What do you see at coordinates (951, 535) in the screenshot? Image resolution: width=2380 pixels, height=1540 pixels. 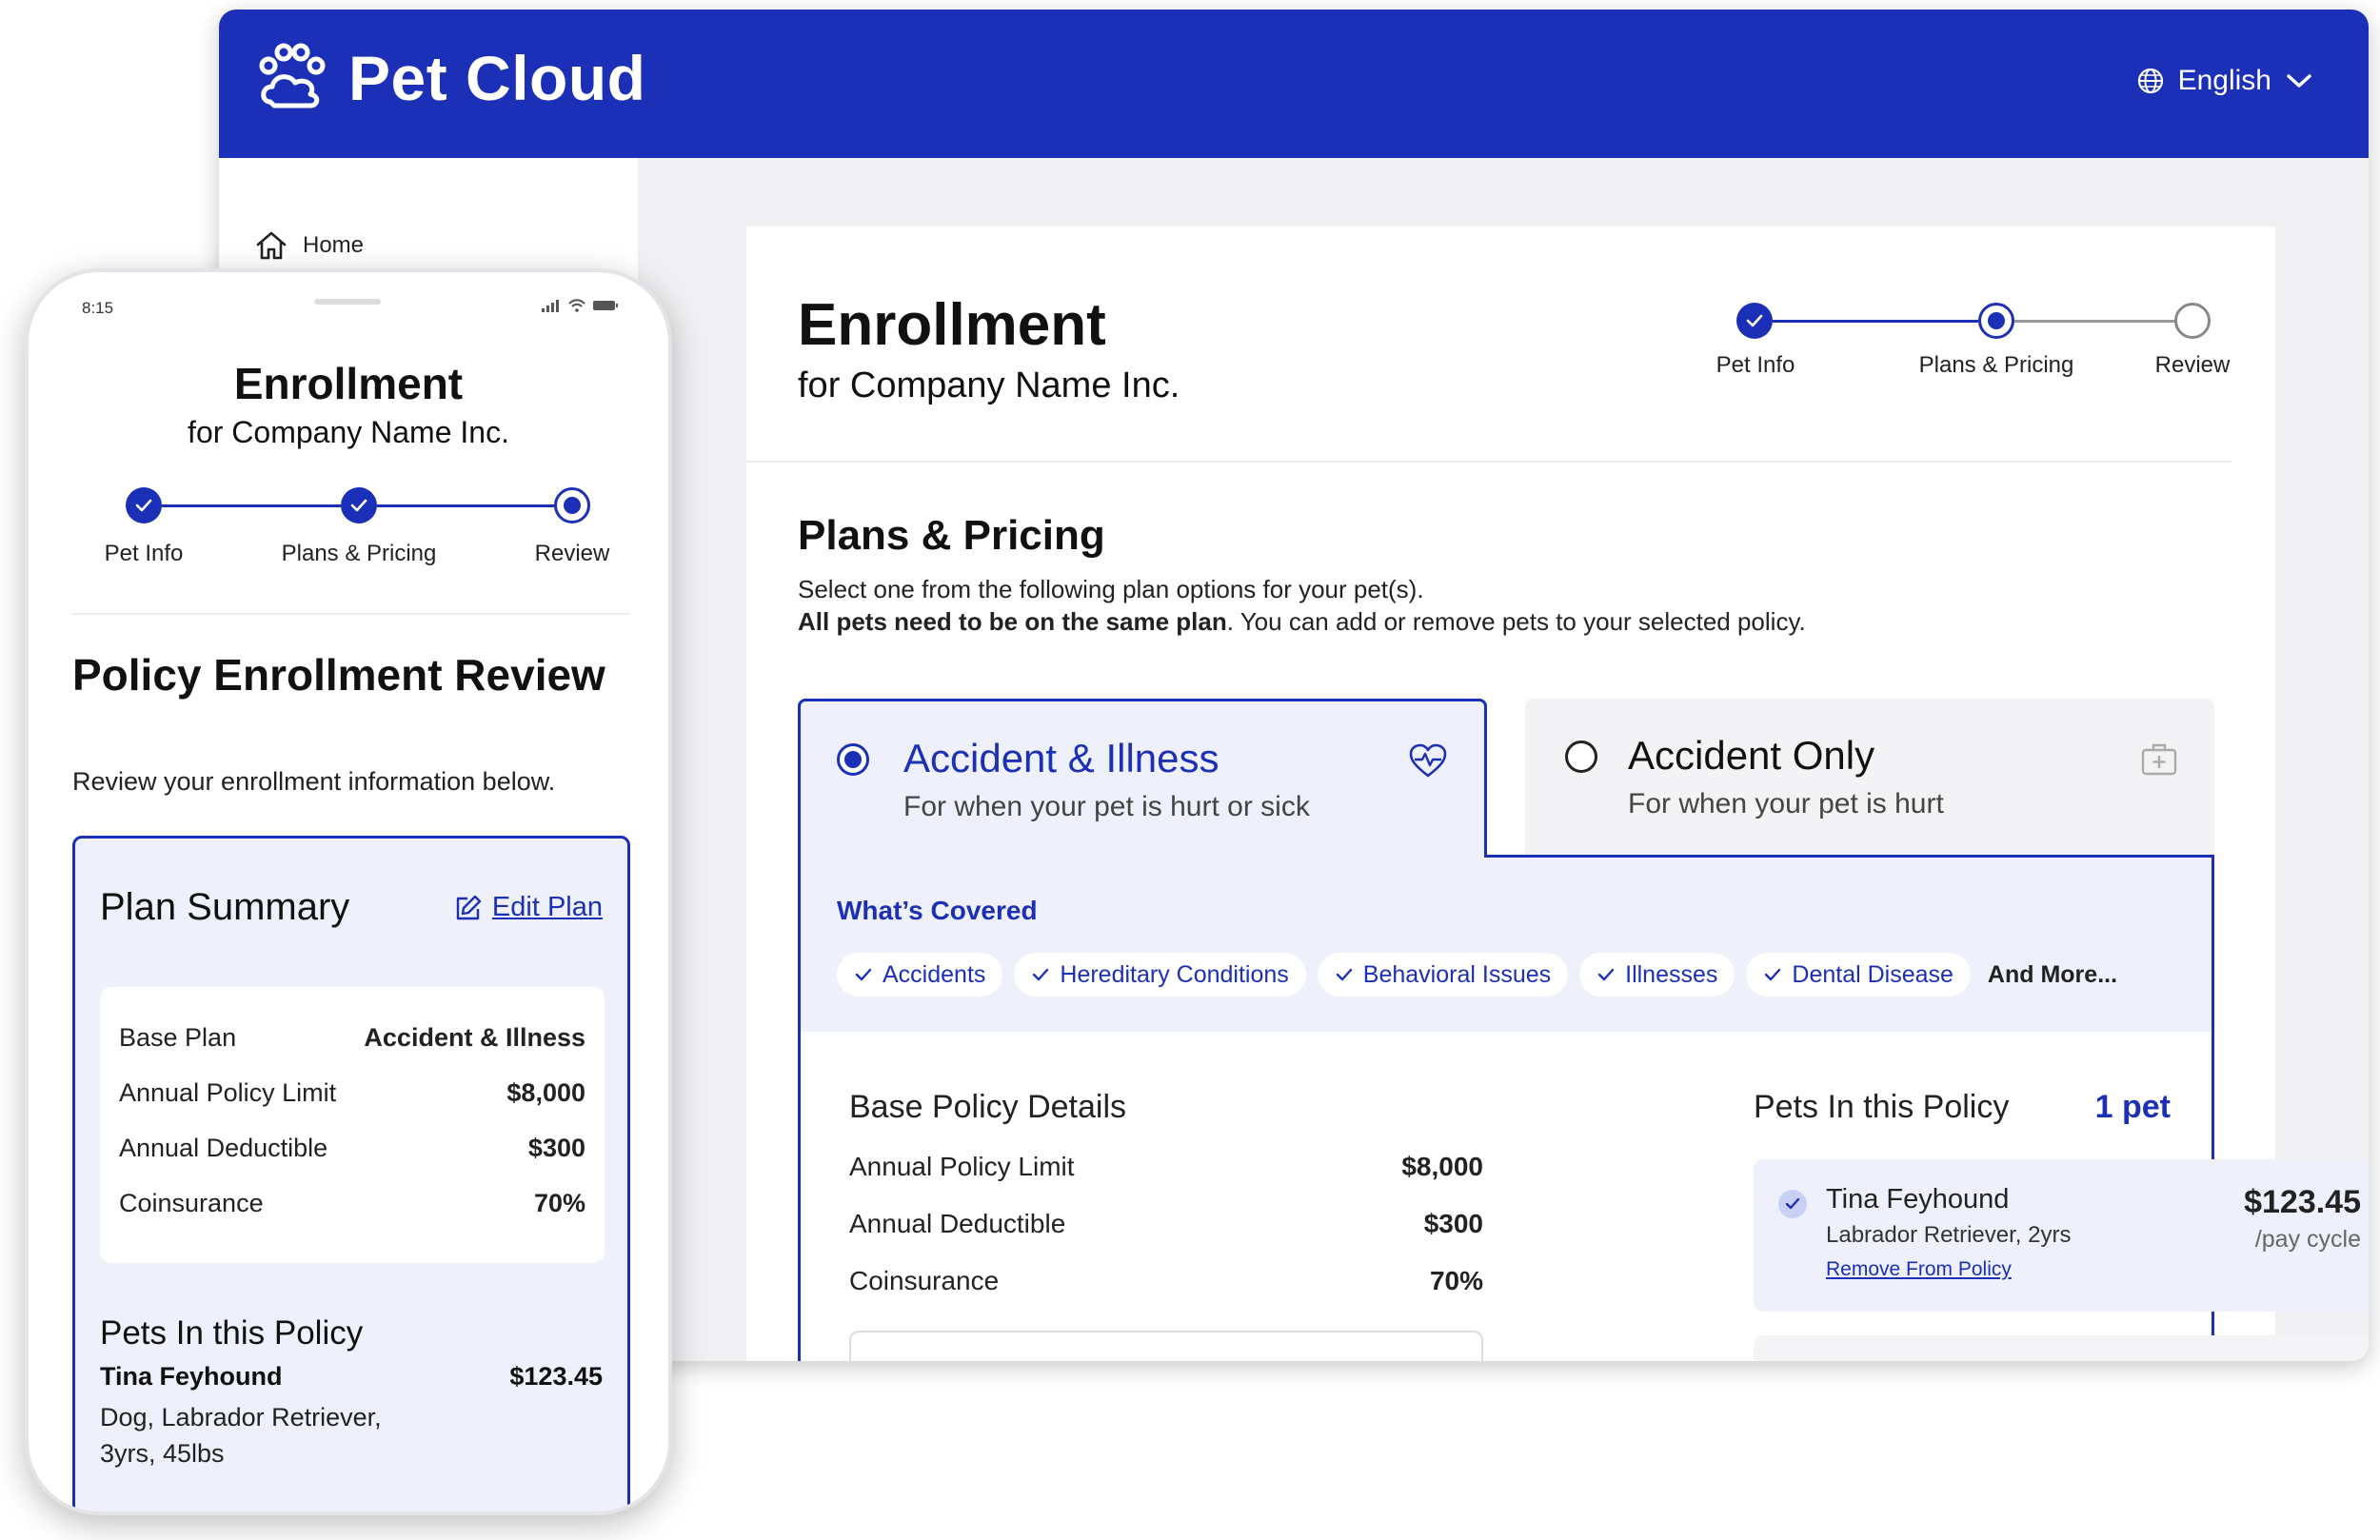 I see `section-title: Plans & Pricing` at bounding box center [951, 535].